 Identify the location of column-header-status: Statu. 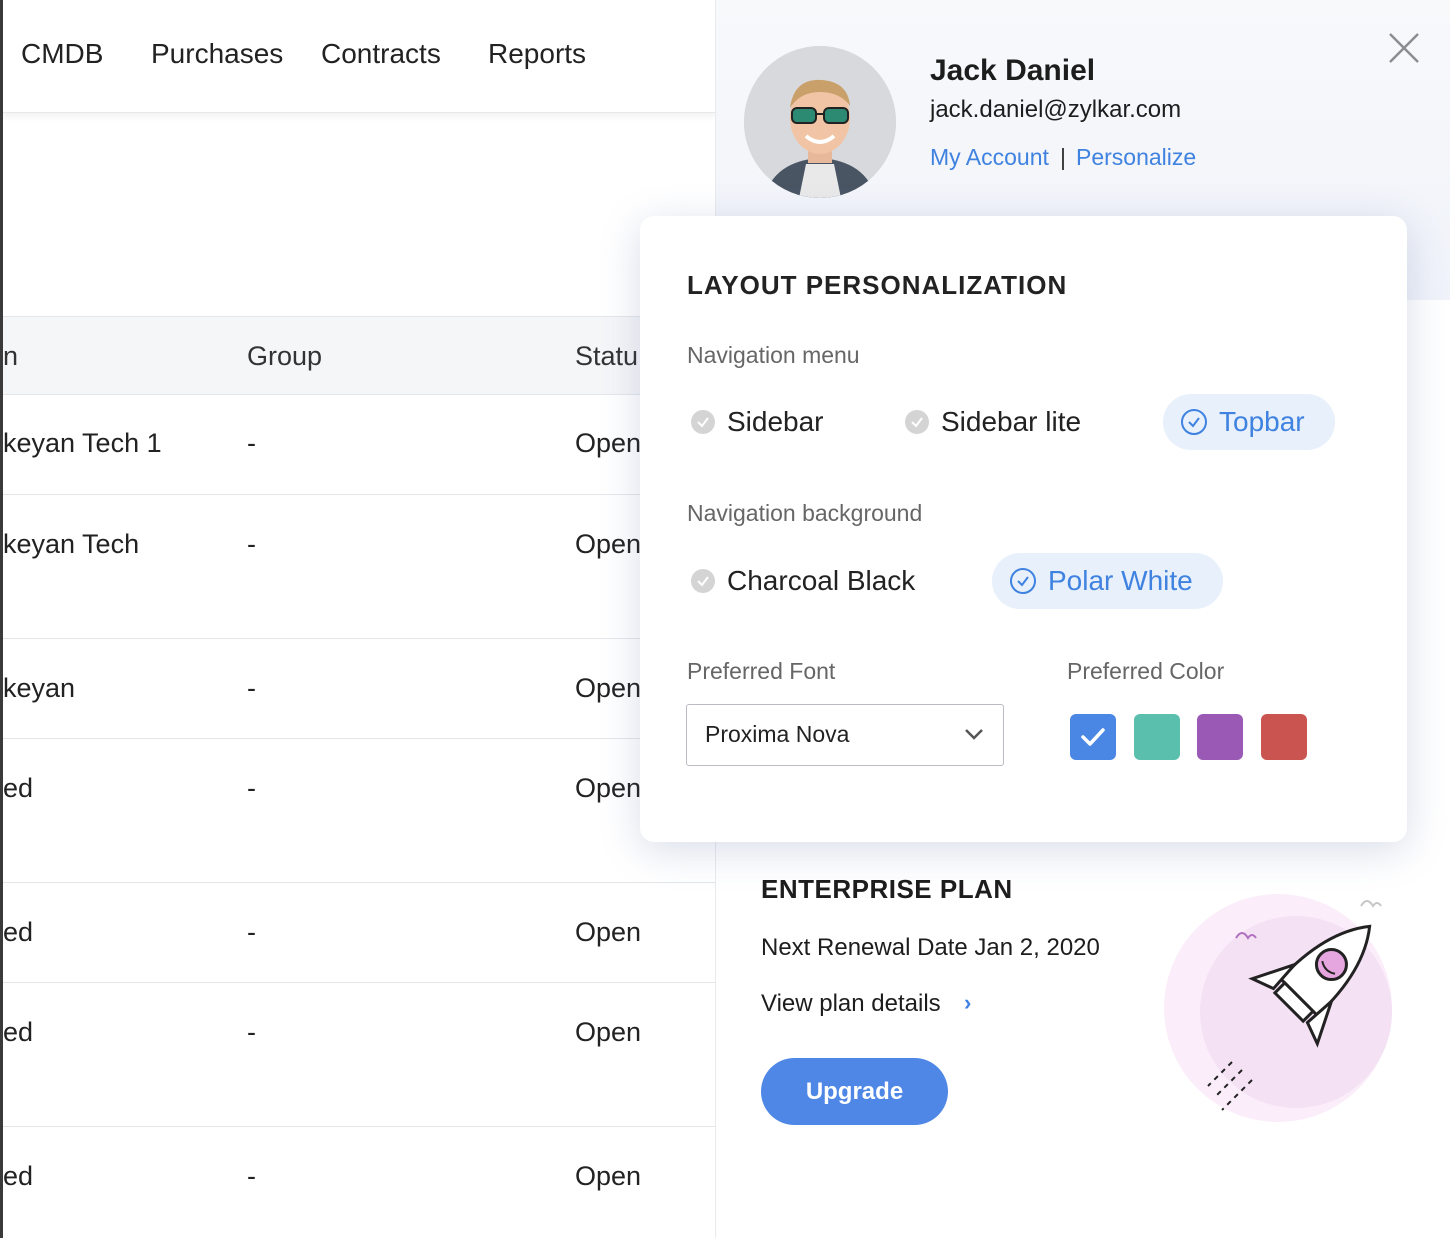
(606, 356).